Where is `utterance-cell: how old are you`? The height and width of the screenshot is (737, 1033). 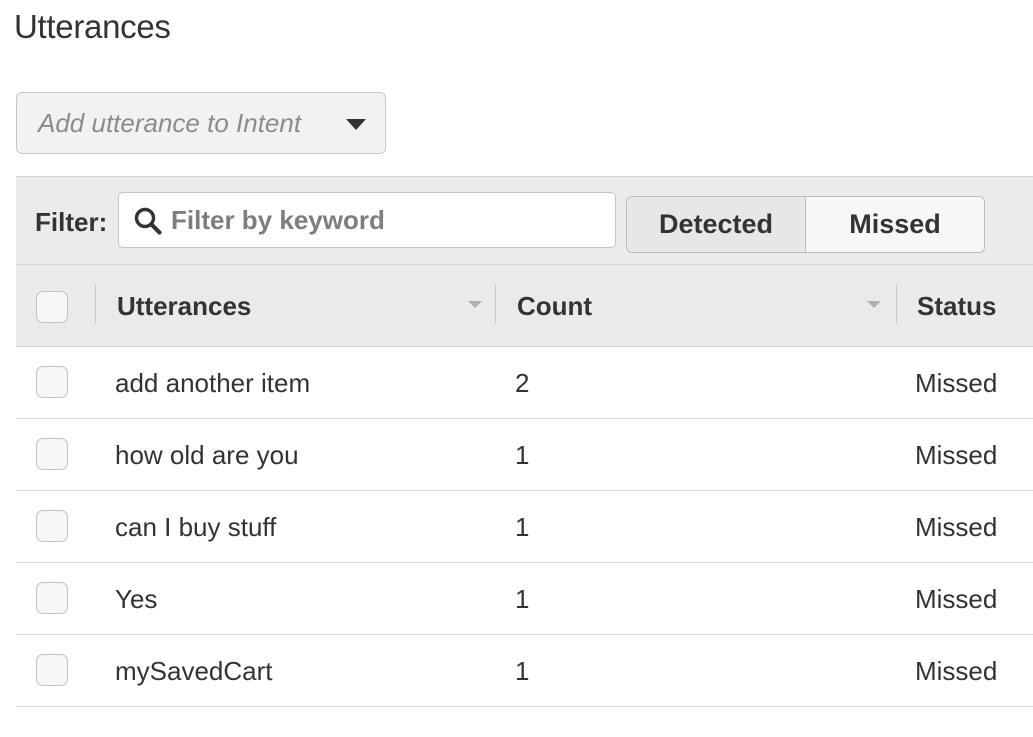
utterance-cell: how old are you is located at coordinates (207, 455).